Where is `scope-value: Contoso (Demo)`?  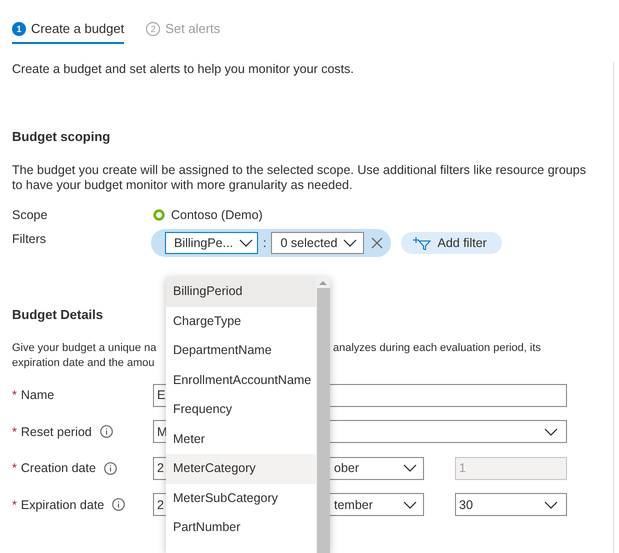 scope-value: Contoso (Demo) is located at coordinates (217, 215).